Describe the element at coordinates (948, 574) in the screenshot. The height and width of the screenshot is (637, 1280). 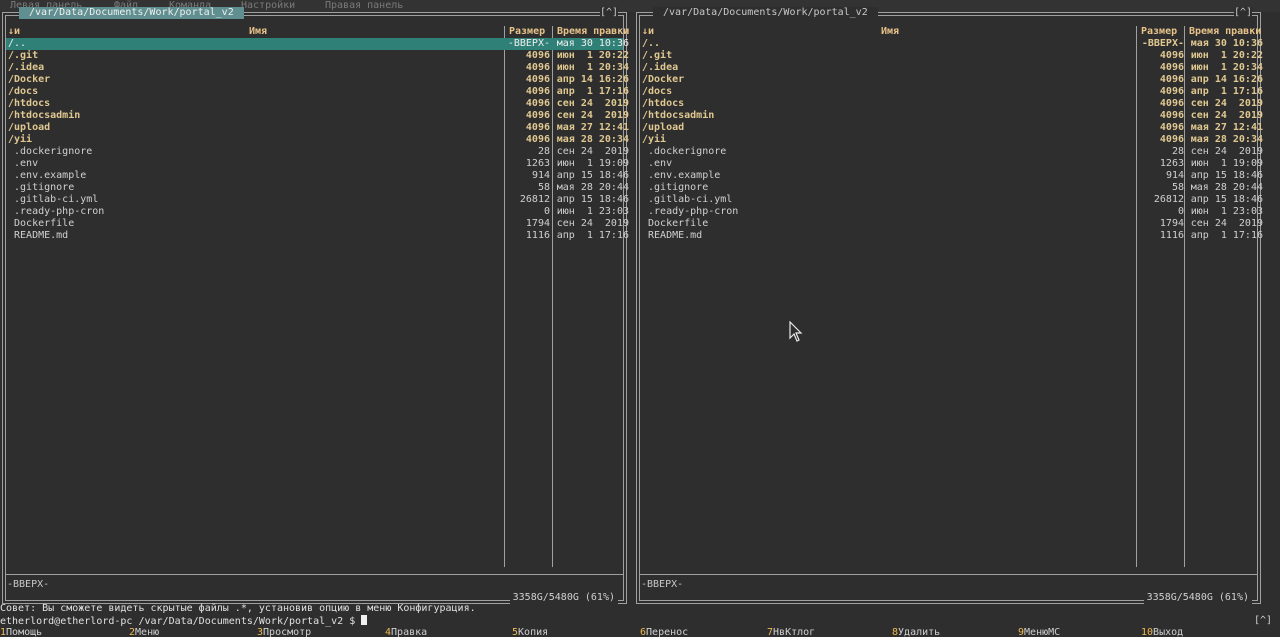
I see `status-divider` at that location.